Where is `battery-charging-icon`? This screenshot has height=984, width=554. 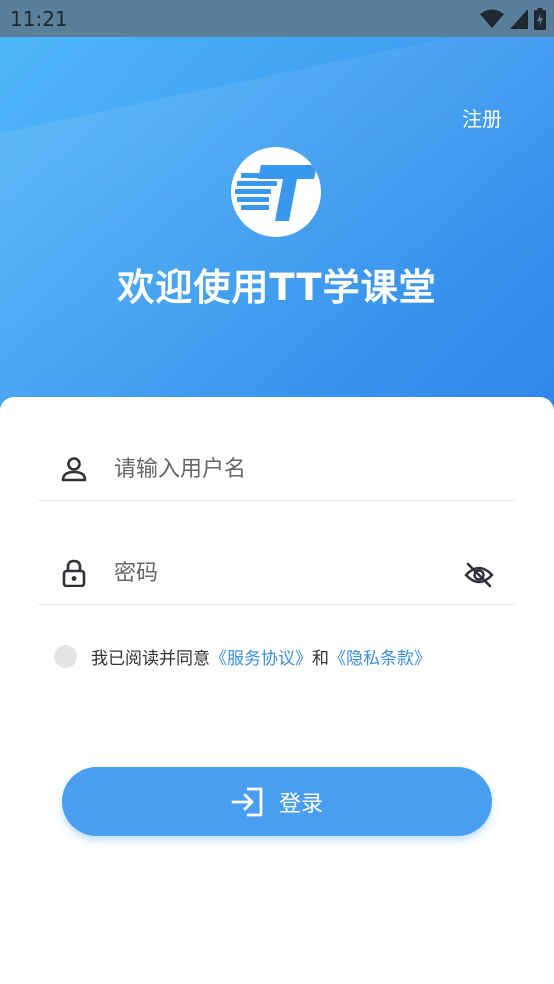
battery-charging-icon is located at coordinates (540, 19).